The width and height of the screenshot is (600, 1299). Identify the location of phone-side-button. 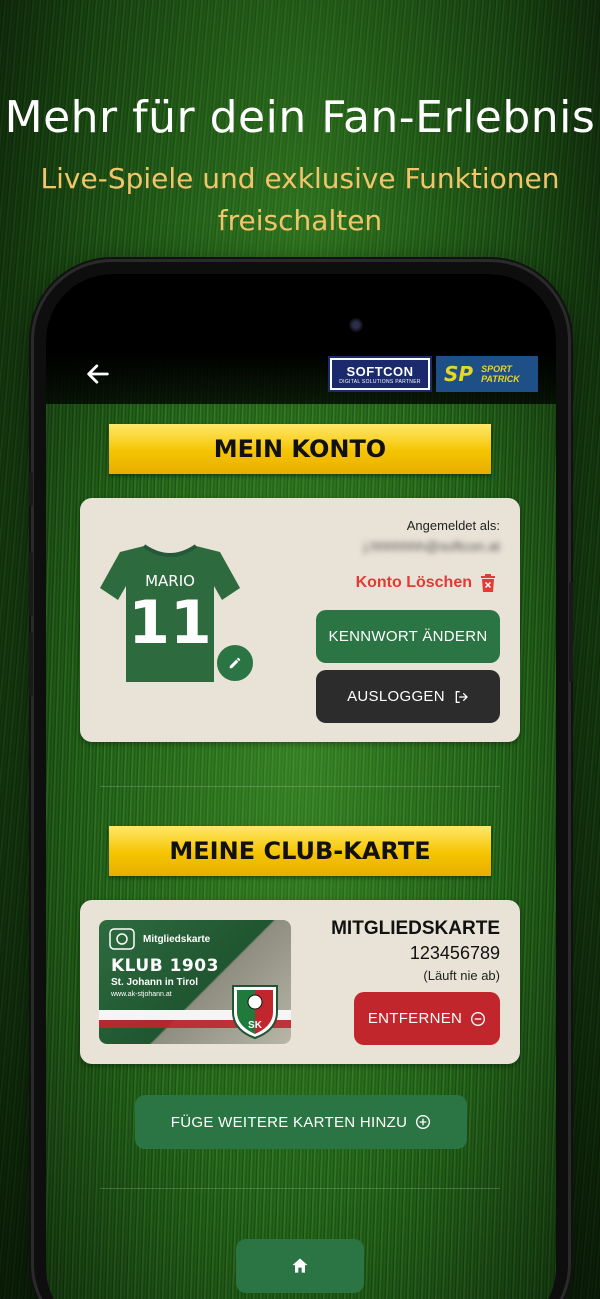
(31, 489).